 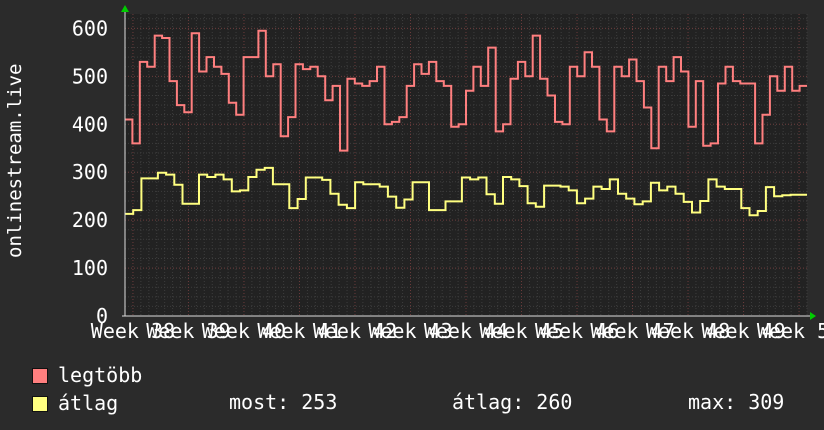 What do you see at coordinates (90, 28) in the screenshot?
I see `y-tick-label: 600` at bounding box center [90, 28].